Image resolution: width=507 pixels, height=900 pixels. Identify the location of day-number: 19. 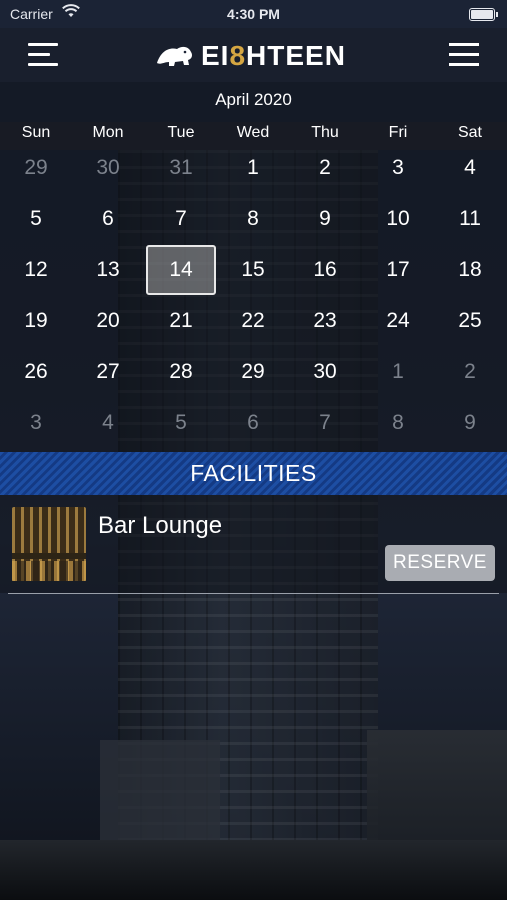
(36, 320).